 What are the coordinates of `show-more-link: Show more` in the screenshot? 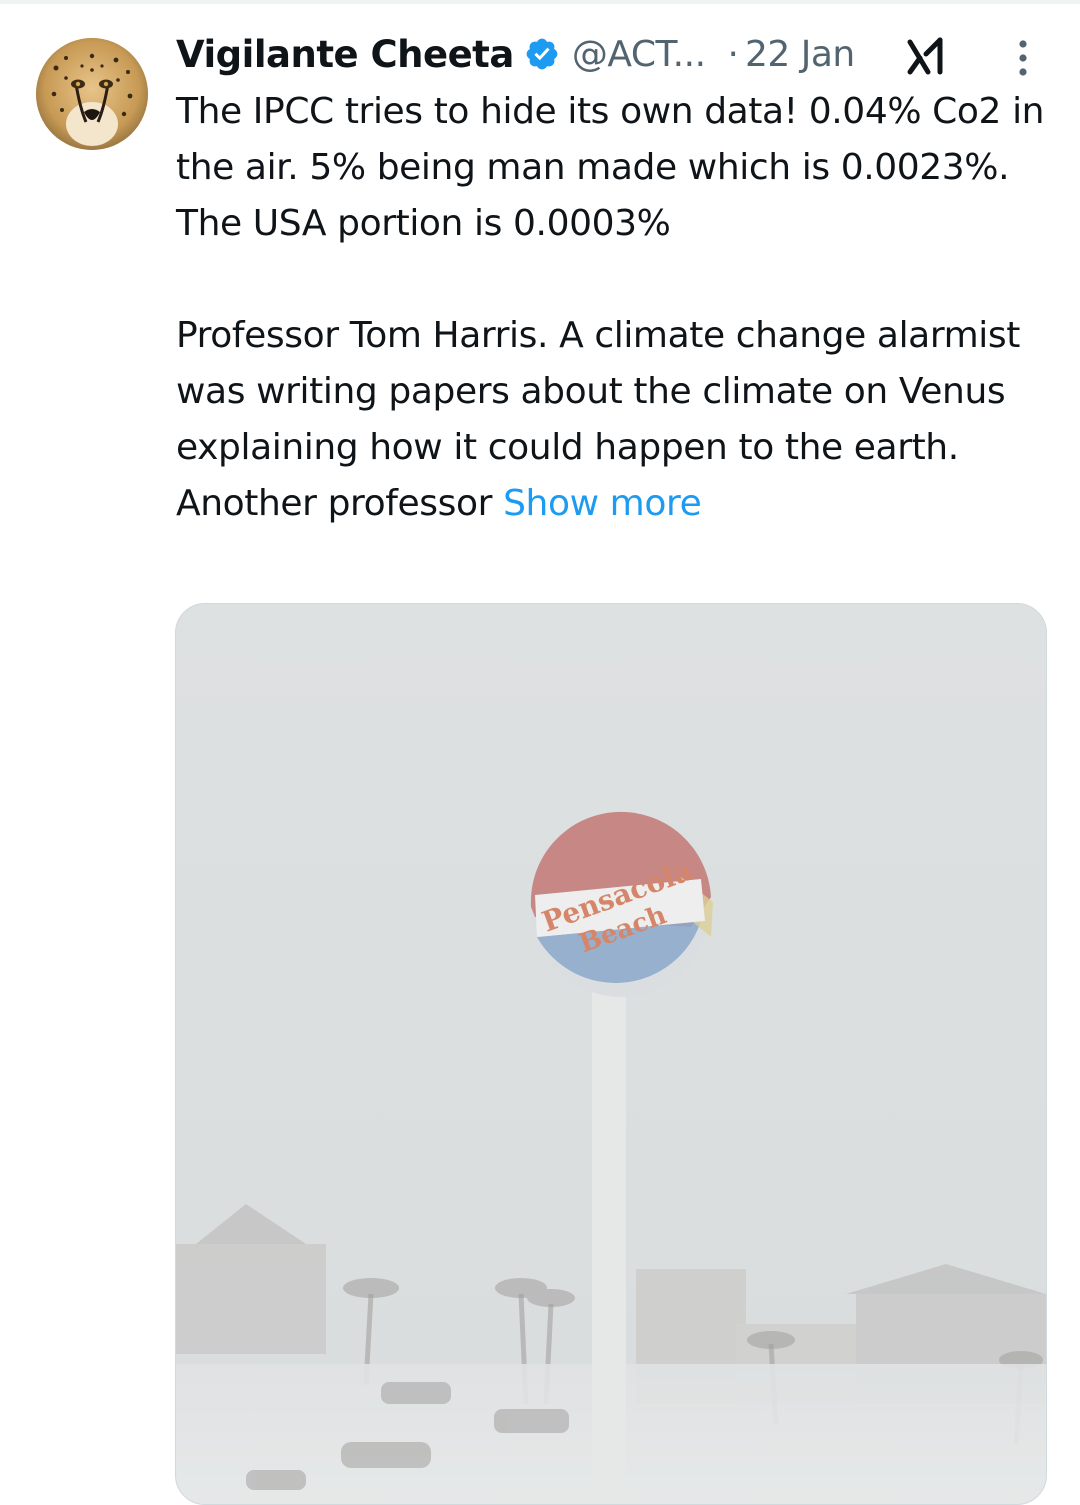 It's located at (602, 503).